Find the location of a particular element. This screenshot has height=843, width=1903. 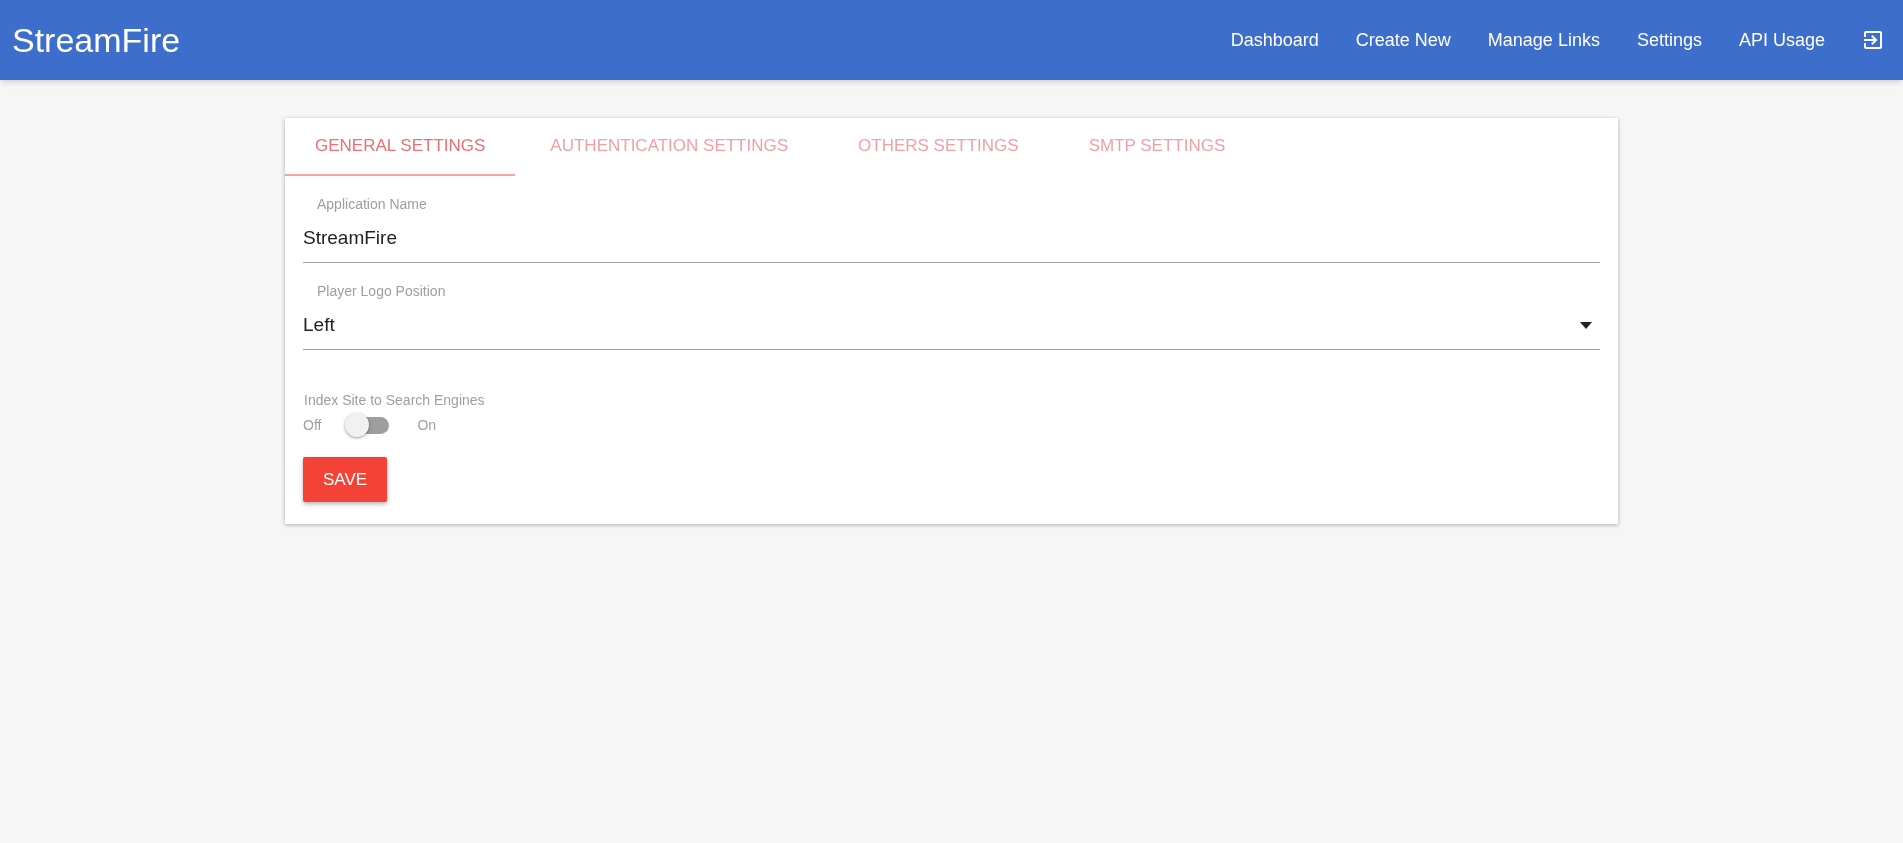

off-label: Off is located at coordinates (312, 425).